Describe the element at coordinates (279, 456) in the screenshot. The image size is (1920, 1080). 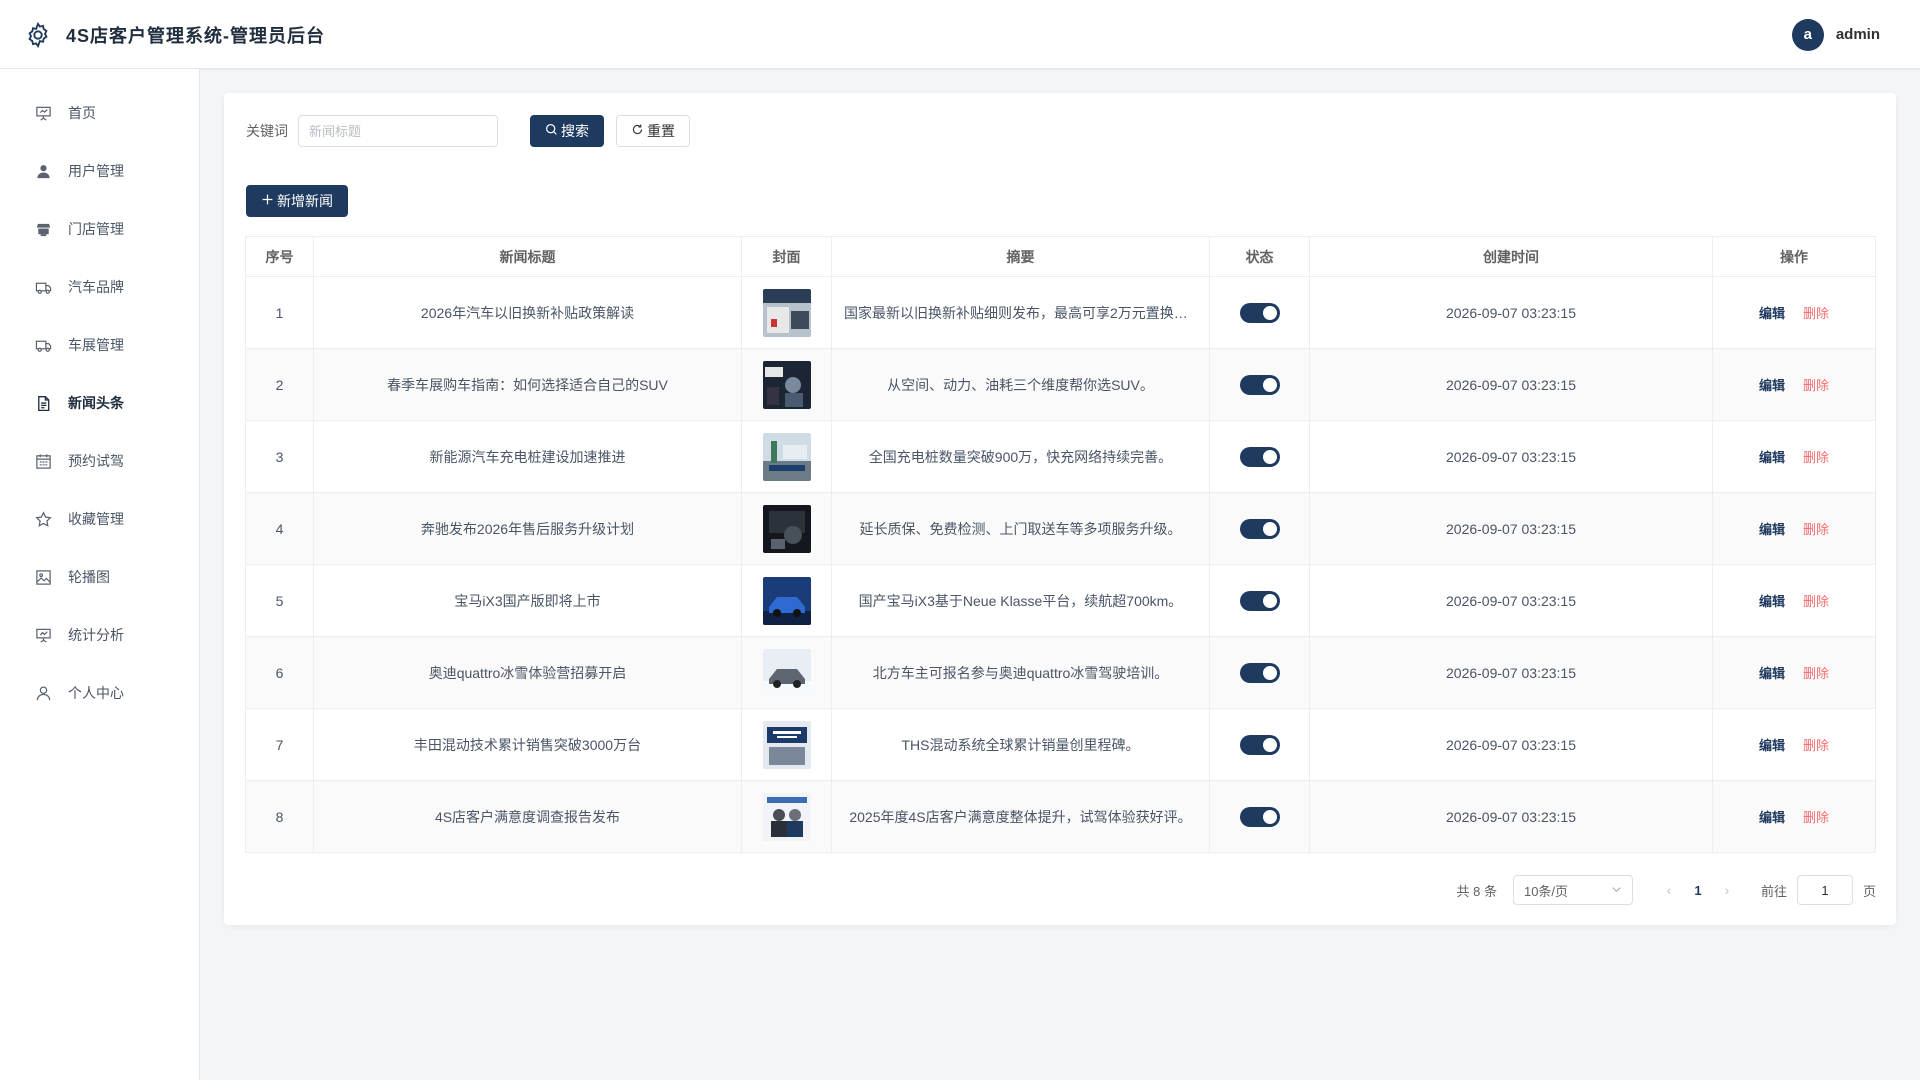
I see `row-index: 3` at that location.